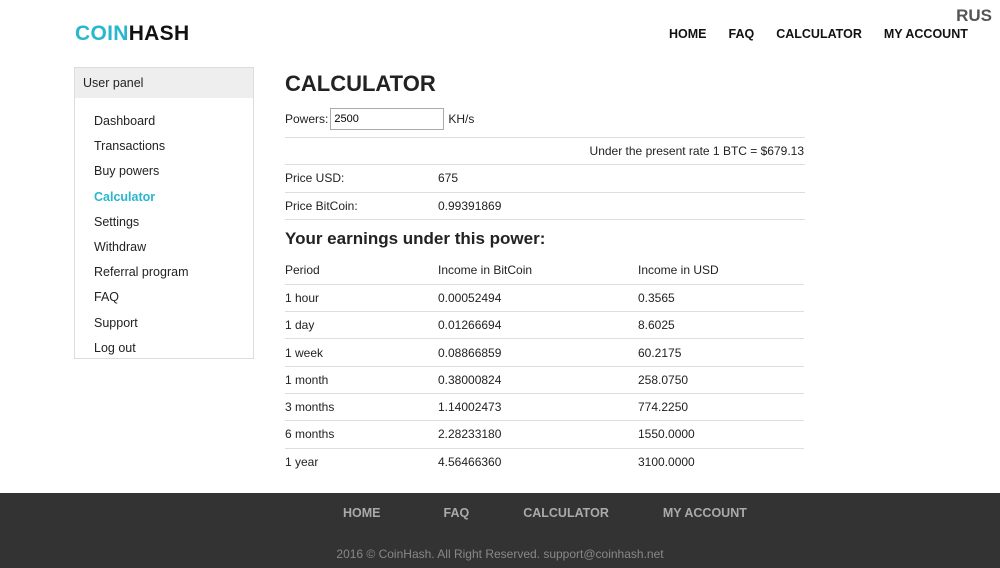  Describe the element at coordinates (721, 271) in the screenshot. I see `column-header: Income in USD` at that location.